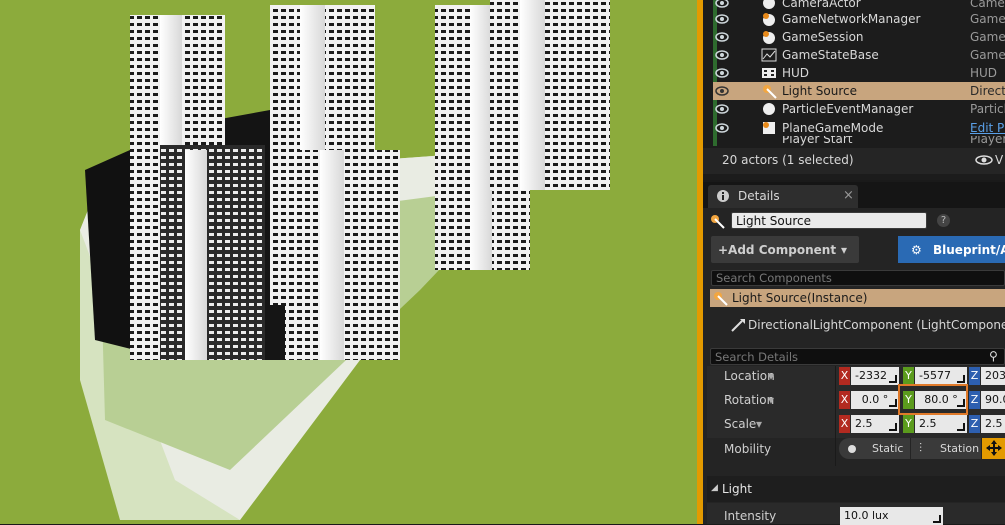 This screenshot has height=525, width=1005. What do you see at coordinates (875, 424) in the screenshot?
I see `scale-x-field: 2.5` at bounding box center [875, 424].